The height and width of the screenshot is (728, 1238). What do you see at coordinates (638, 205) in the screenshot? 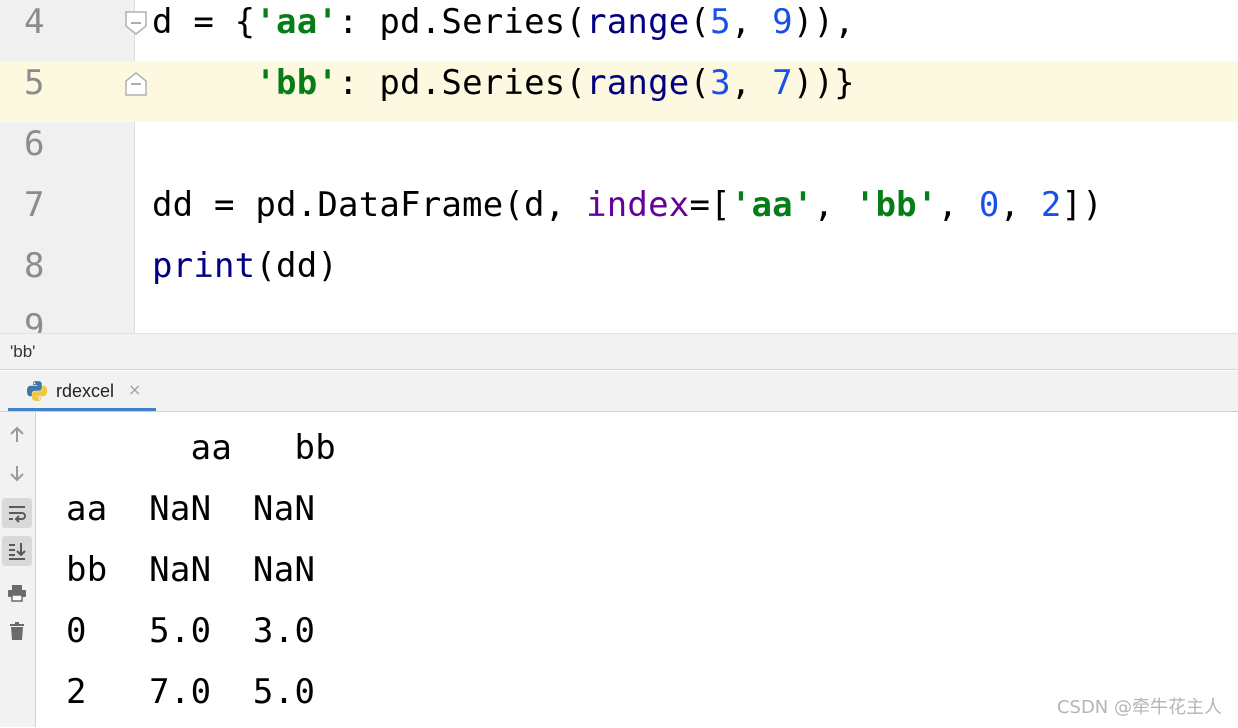
I see `code-token: index` at bounding box center [638, 205].